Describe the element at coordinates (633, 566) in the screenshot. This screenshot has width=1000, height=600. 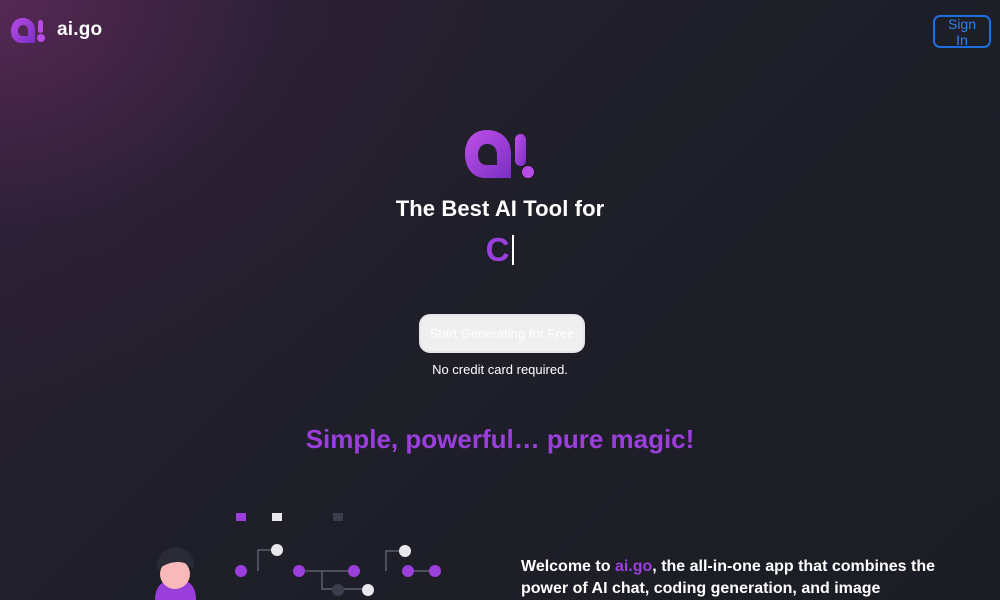
I see `welcome-brand-link: ai.go` at that location.